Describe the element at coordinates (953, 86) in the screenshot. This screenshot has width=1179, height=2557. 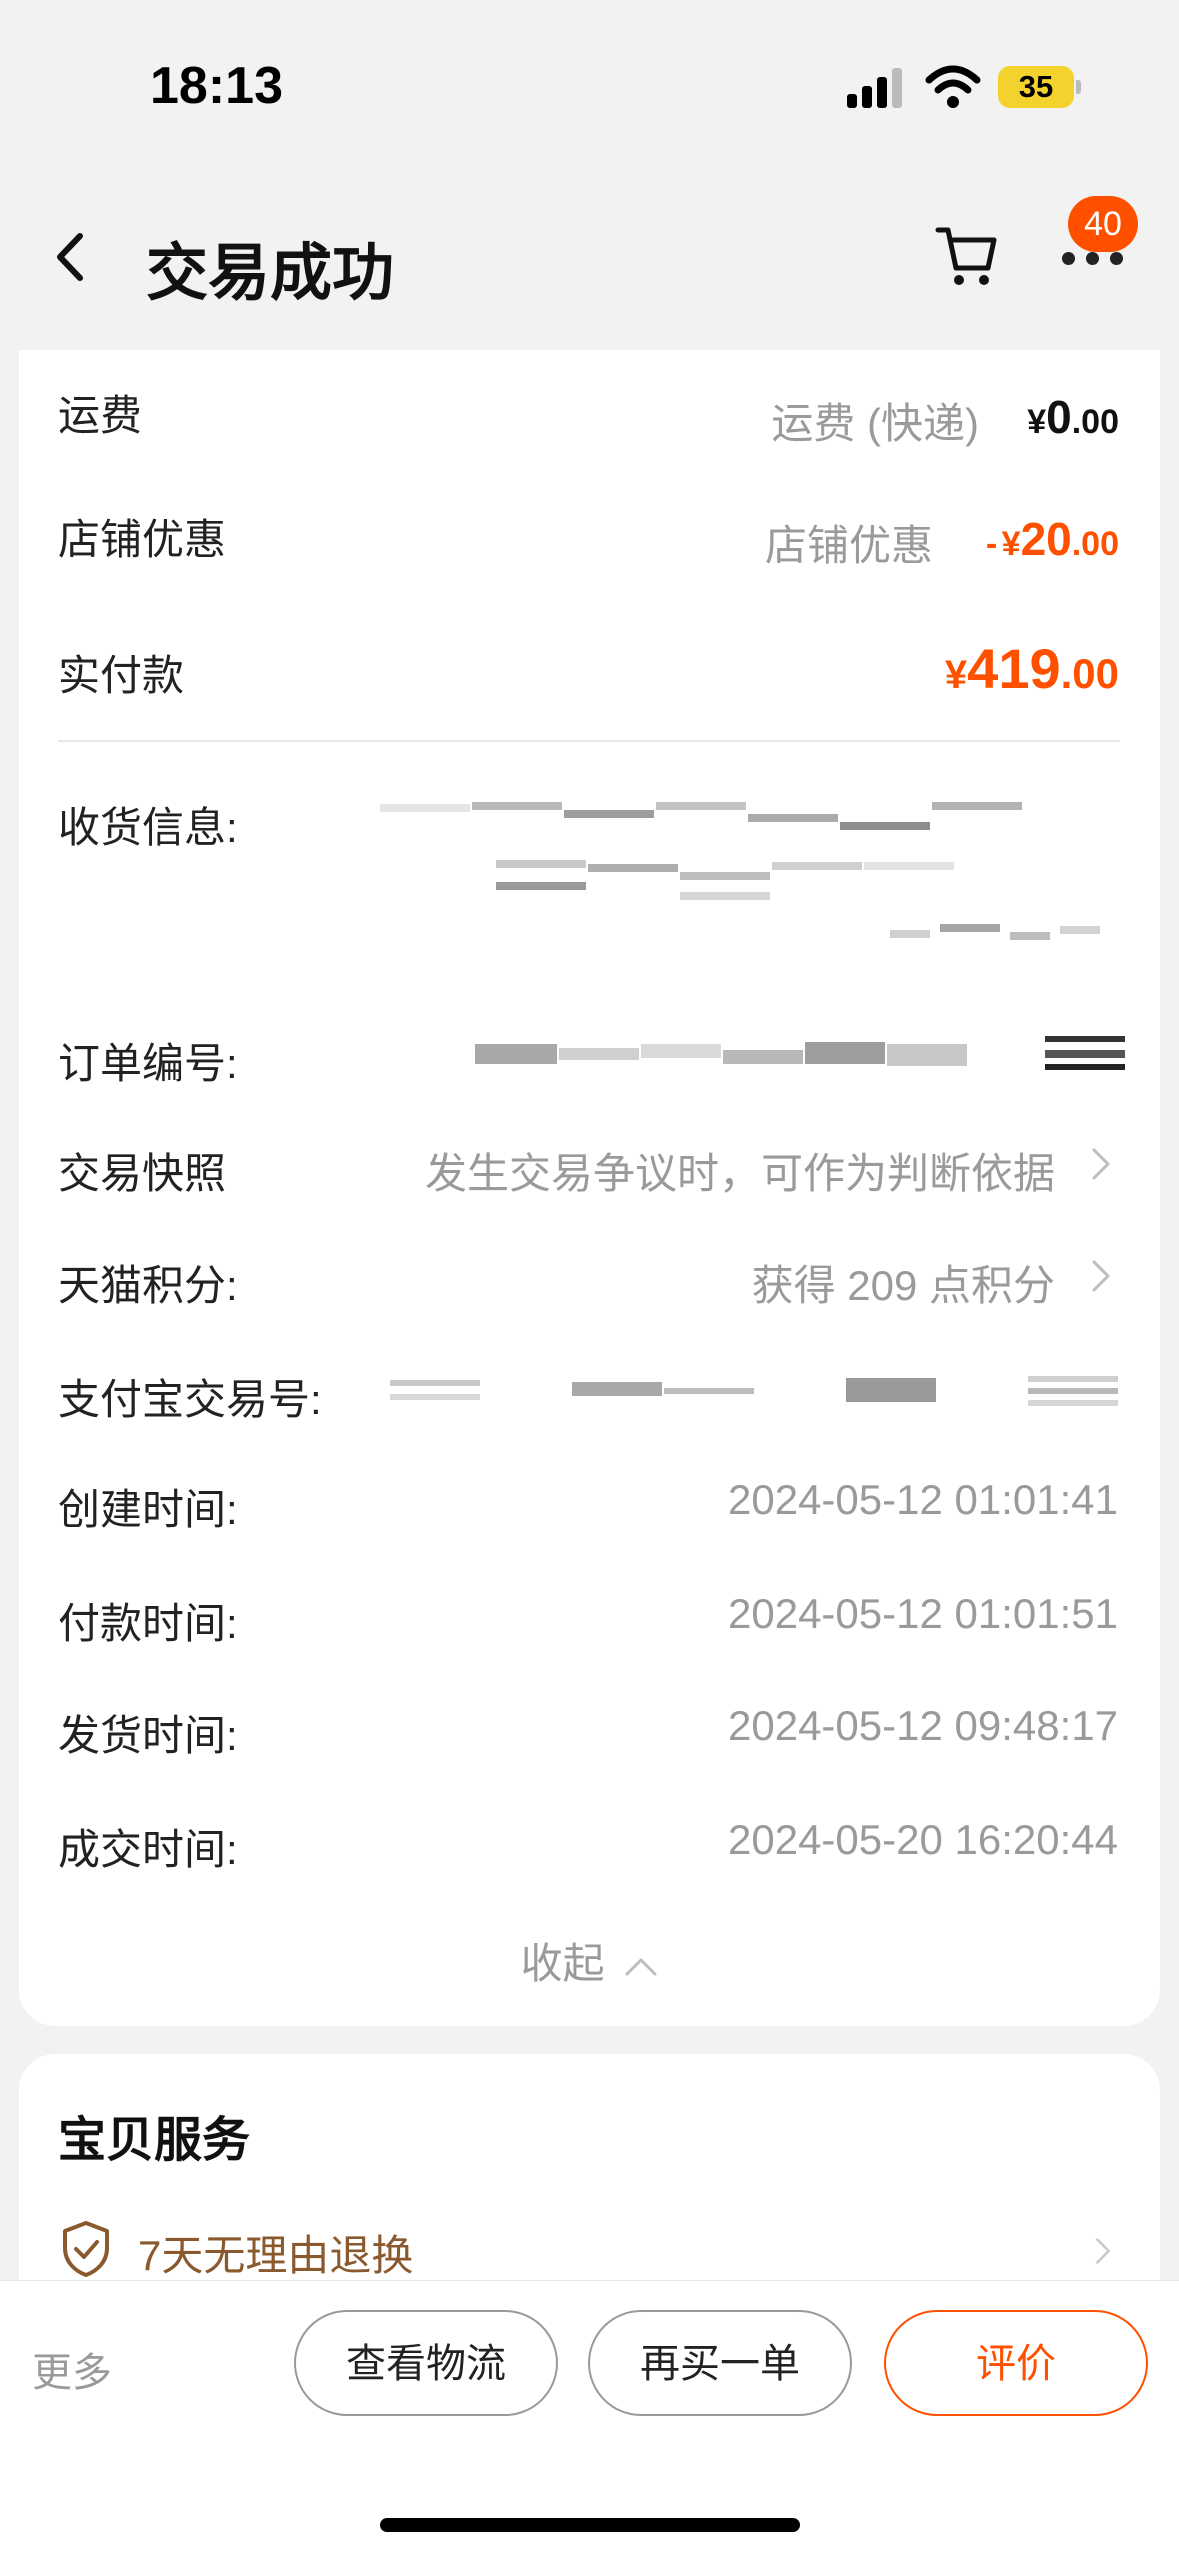
I see `wifi-icon` at that location.